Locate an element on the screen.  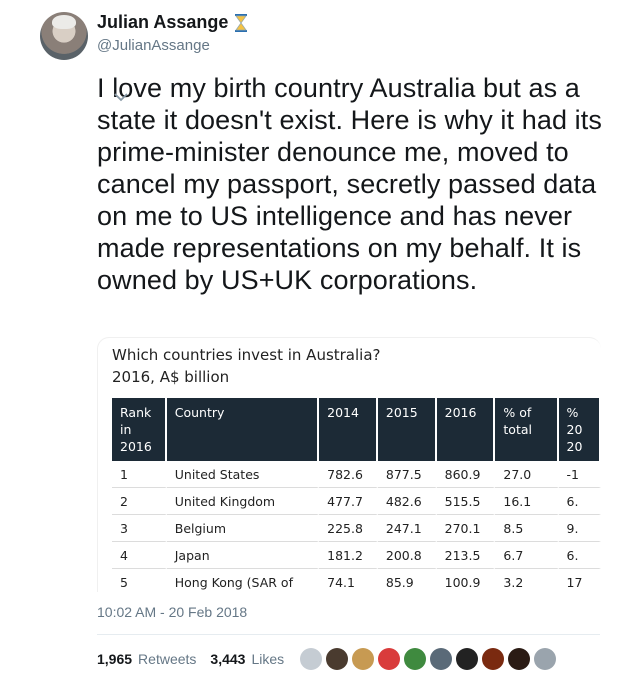
cell-pct-total: 27.0 is located at coordinates (527, 474).